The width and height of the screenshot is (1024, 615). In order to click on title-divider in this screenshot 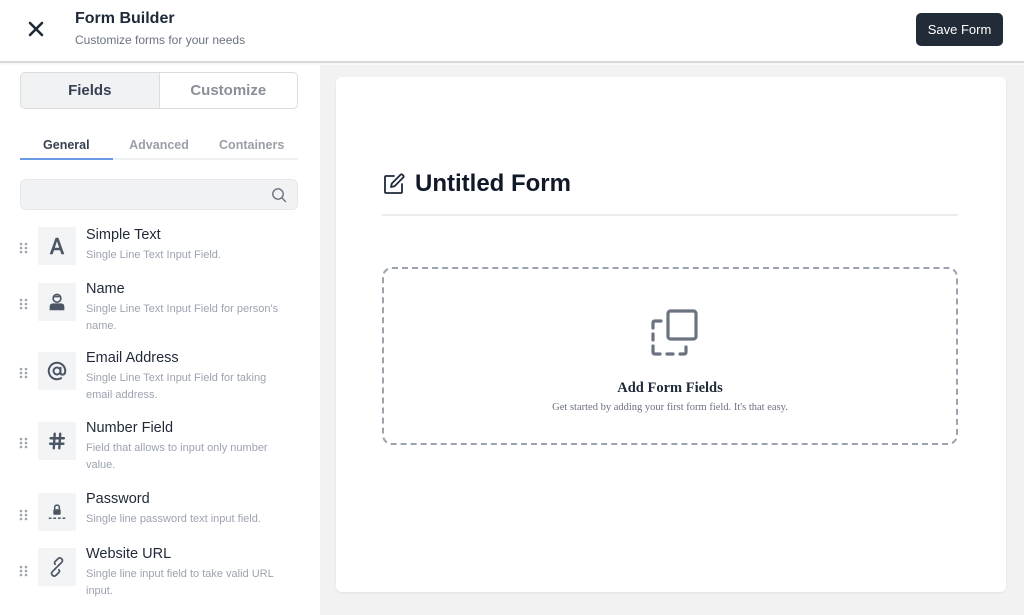, I will do `click(670, 215)`.